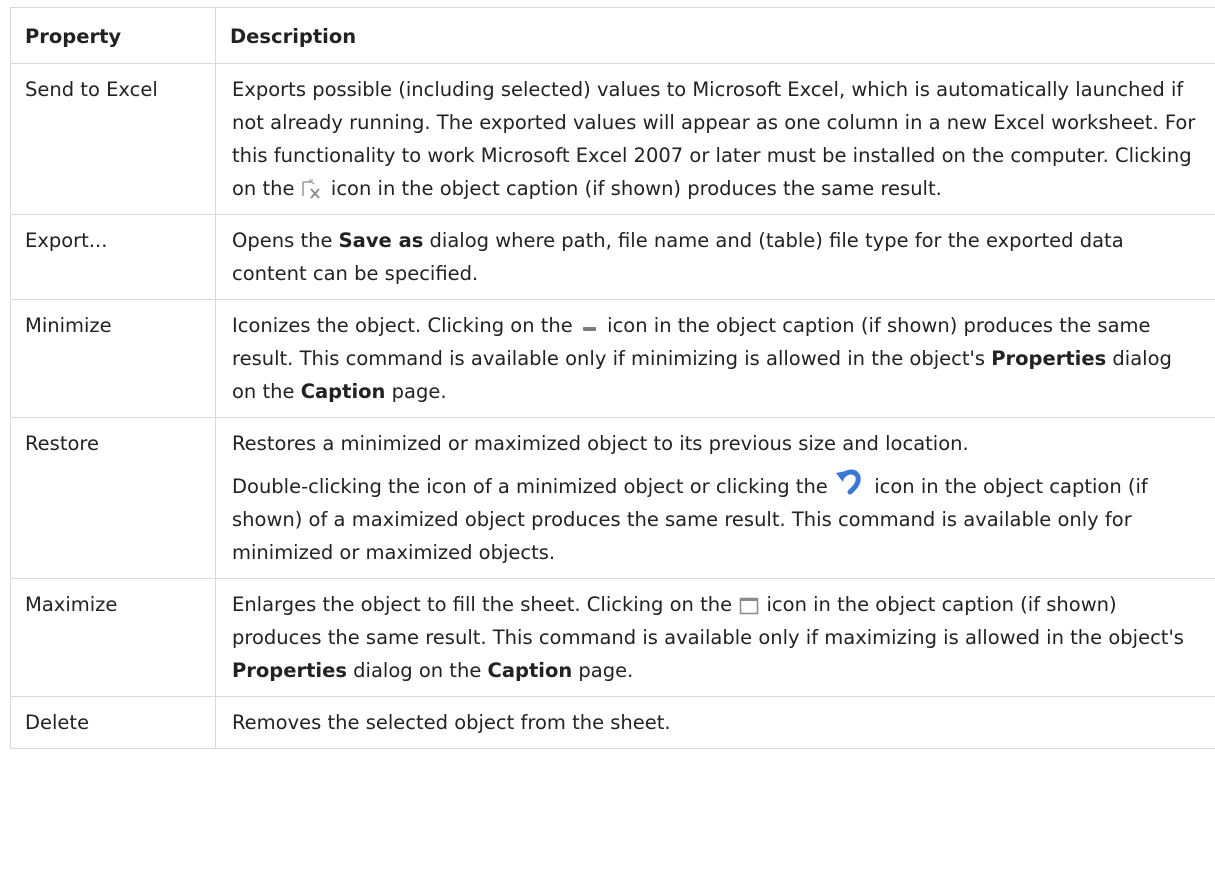 This screenshot has width=1215, height=877. Describe the element at coordinates (113, 139) in the screenshot. I see `property-name: Send to Excel` at that location.